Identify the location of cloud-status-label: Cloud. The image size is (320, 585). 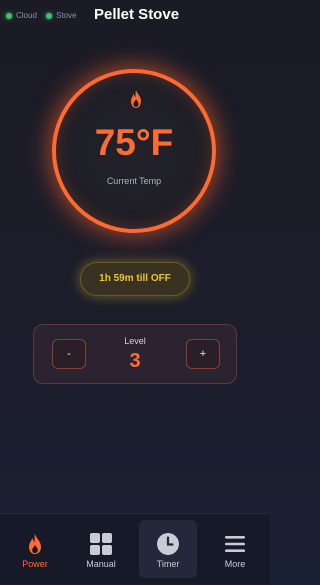
(26, 15).